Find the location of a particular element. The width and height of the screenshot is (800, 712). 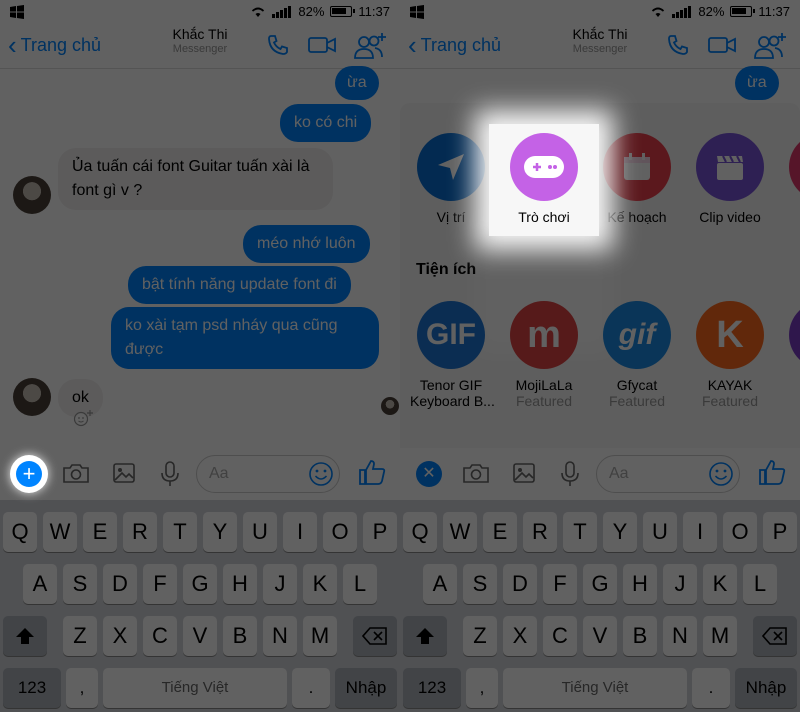

highlighted-games-tile: Trò chơi is located at coordinates (544, 180).